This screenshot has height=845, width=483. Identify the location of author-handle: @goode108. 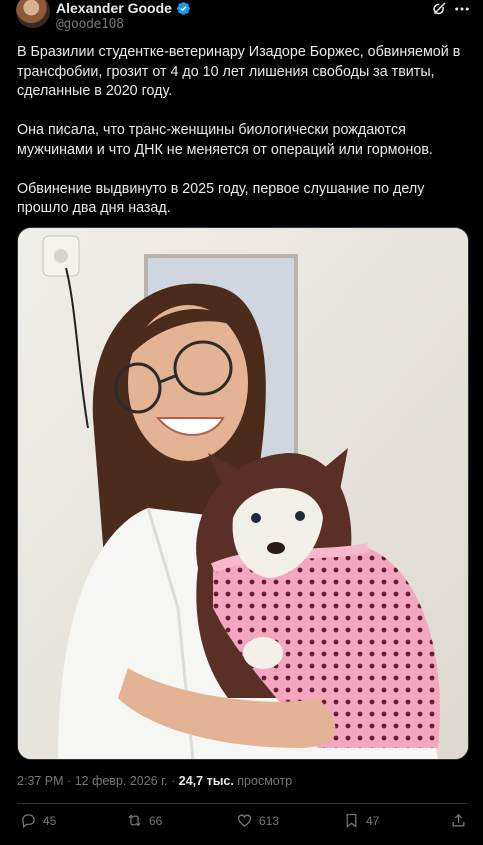
(90, 24).